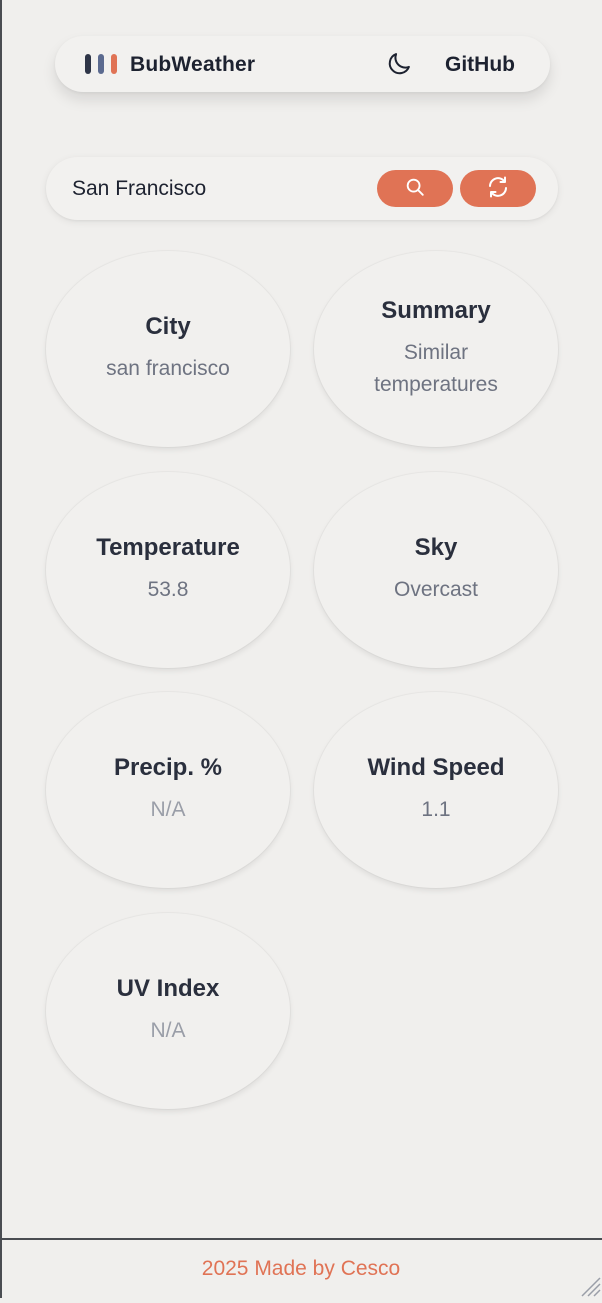 Image resolution: width=602 pixels, height=1303 pixels. Describe the element at coordinates (168, 368) in the screenshot. I see `card-value: san francisco` at that location.